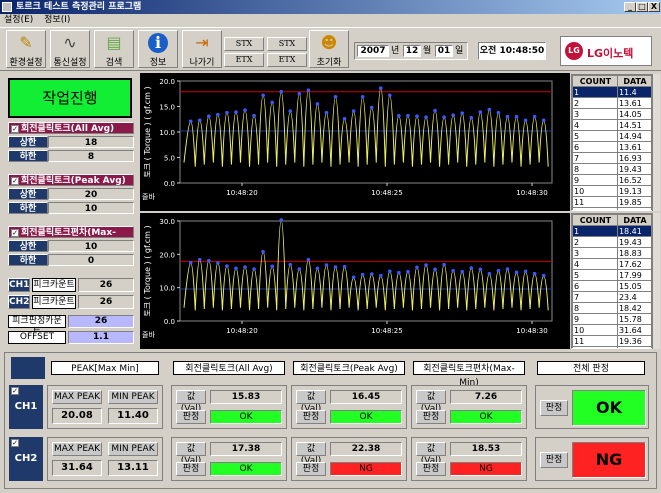 The width and height of the screenshot is (661, 493). Describe the element at coordinates (612, 114) in the screenshot. I see `table-row: 3 14.05` at that location.